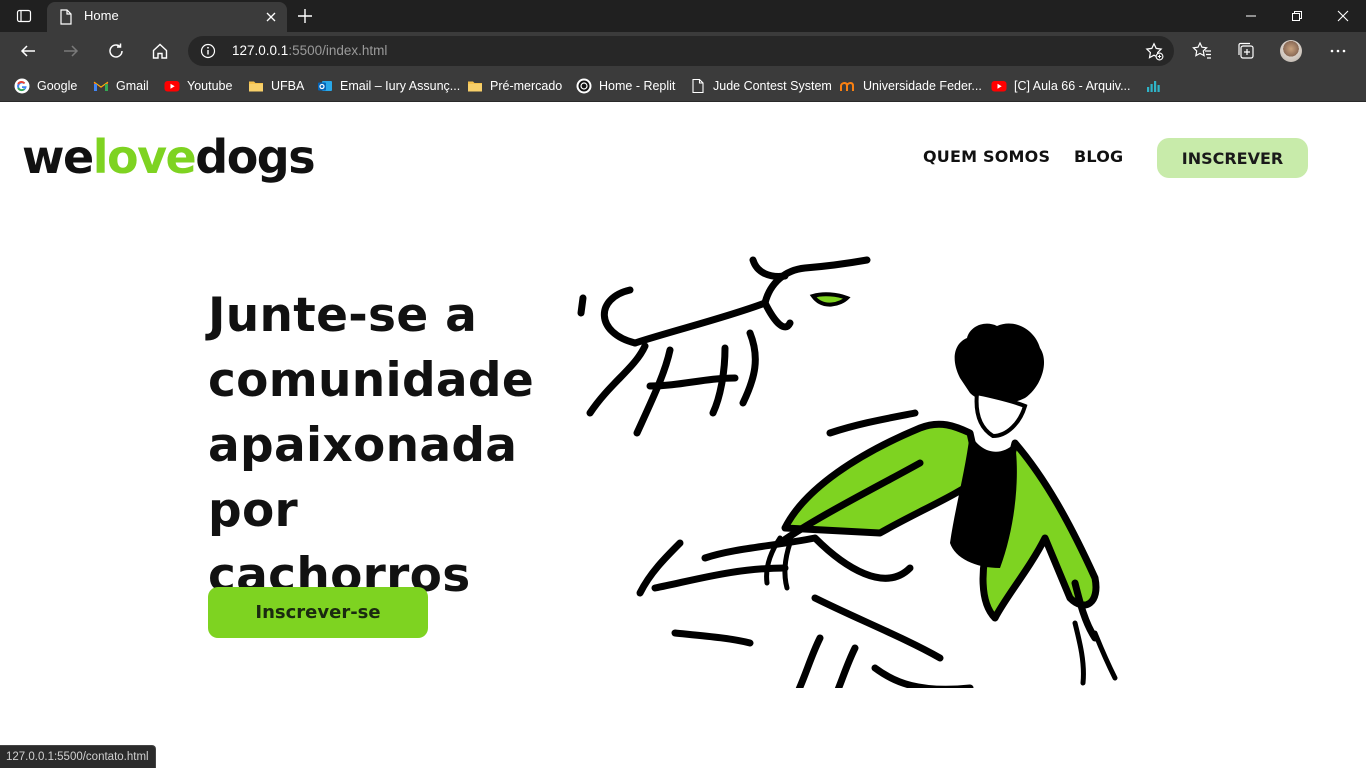 The width and height of the screenshot is (1366, 768). What do you see at coordinates (1098, 156) in the screenshot?
I see `nav-blog-link: BLOG` at bounding box center [1098, 156].